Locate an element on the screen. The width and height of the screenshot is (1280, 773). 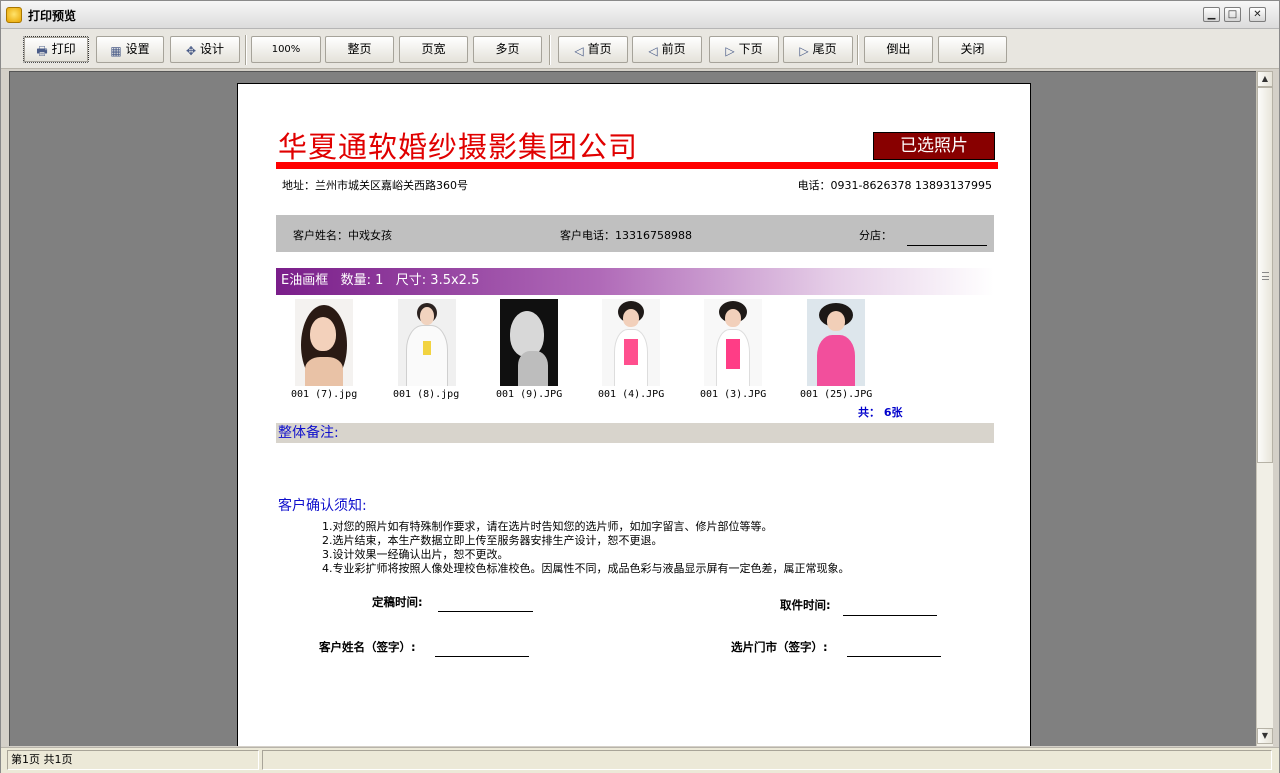
pickup-time-blank is located at coordinates (890, 615).